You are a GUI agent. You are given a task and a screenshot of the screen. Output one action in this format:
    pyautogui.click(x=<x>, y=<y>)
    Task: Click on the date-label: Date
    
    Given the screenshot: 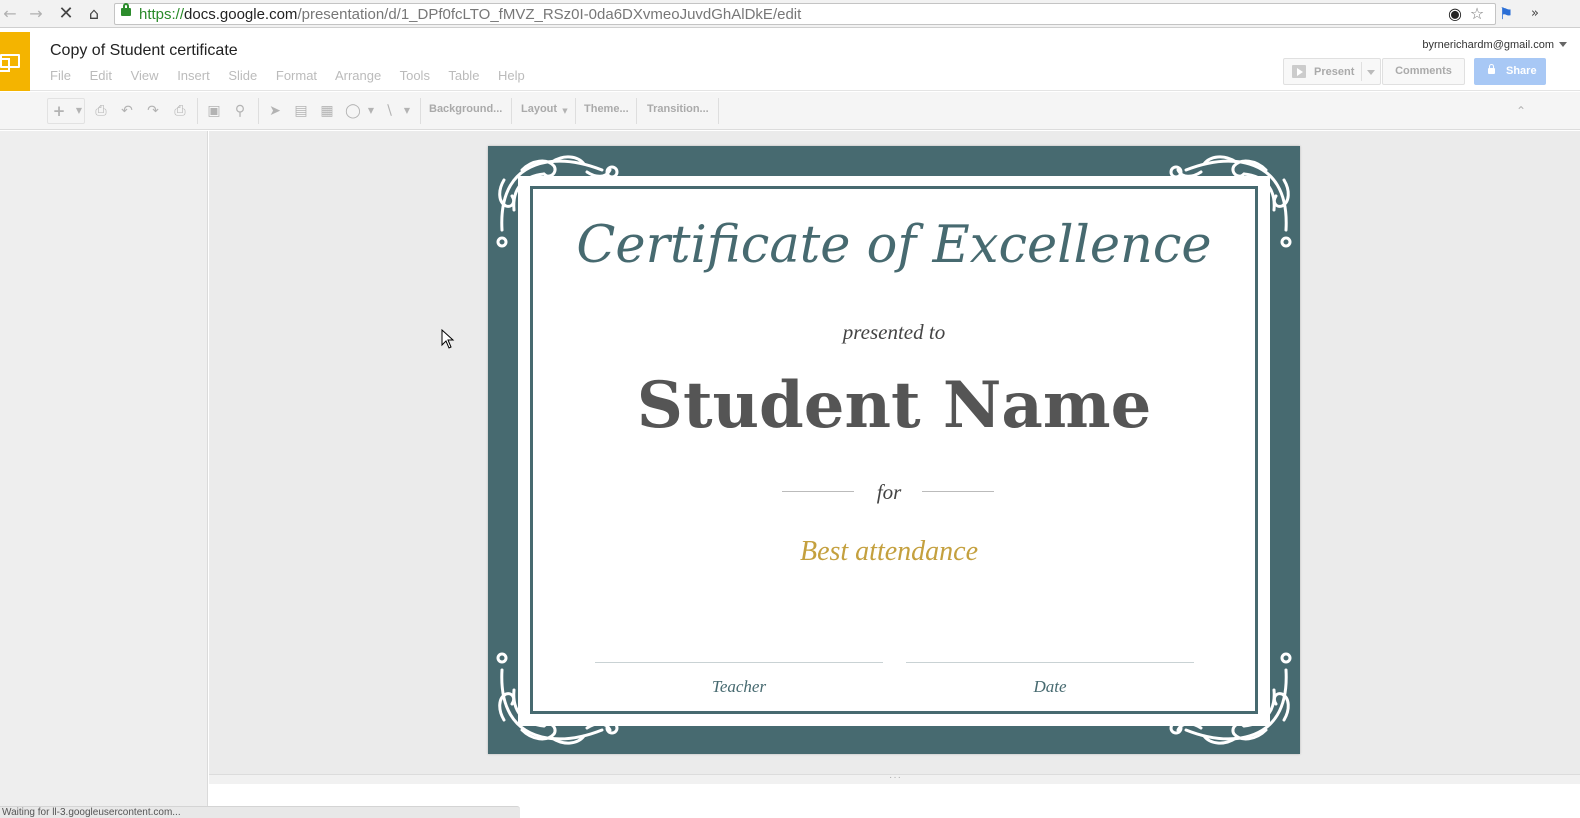 What is the action you would take?
    pyautogui.click(x=1050, y=687)
    